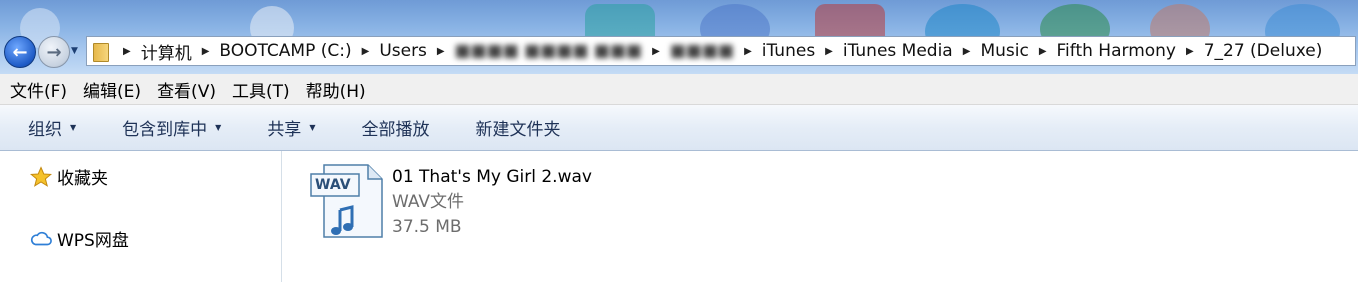  I want to click on menu-bar: 文件(F) 编辑(E) 查看(V) 工具(T) 帮助(H), so click(679, 89).